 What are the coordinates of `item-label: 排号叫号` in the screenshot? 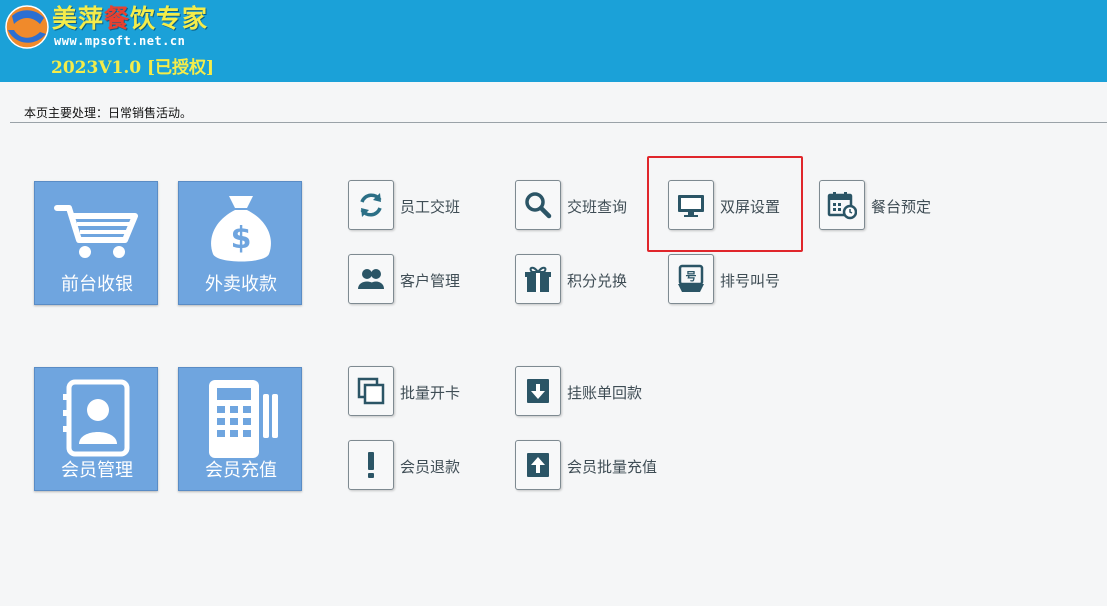 It's located at (750, 281).